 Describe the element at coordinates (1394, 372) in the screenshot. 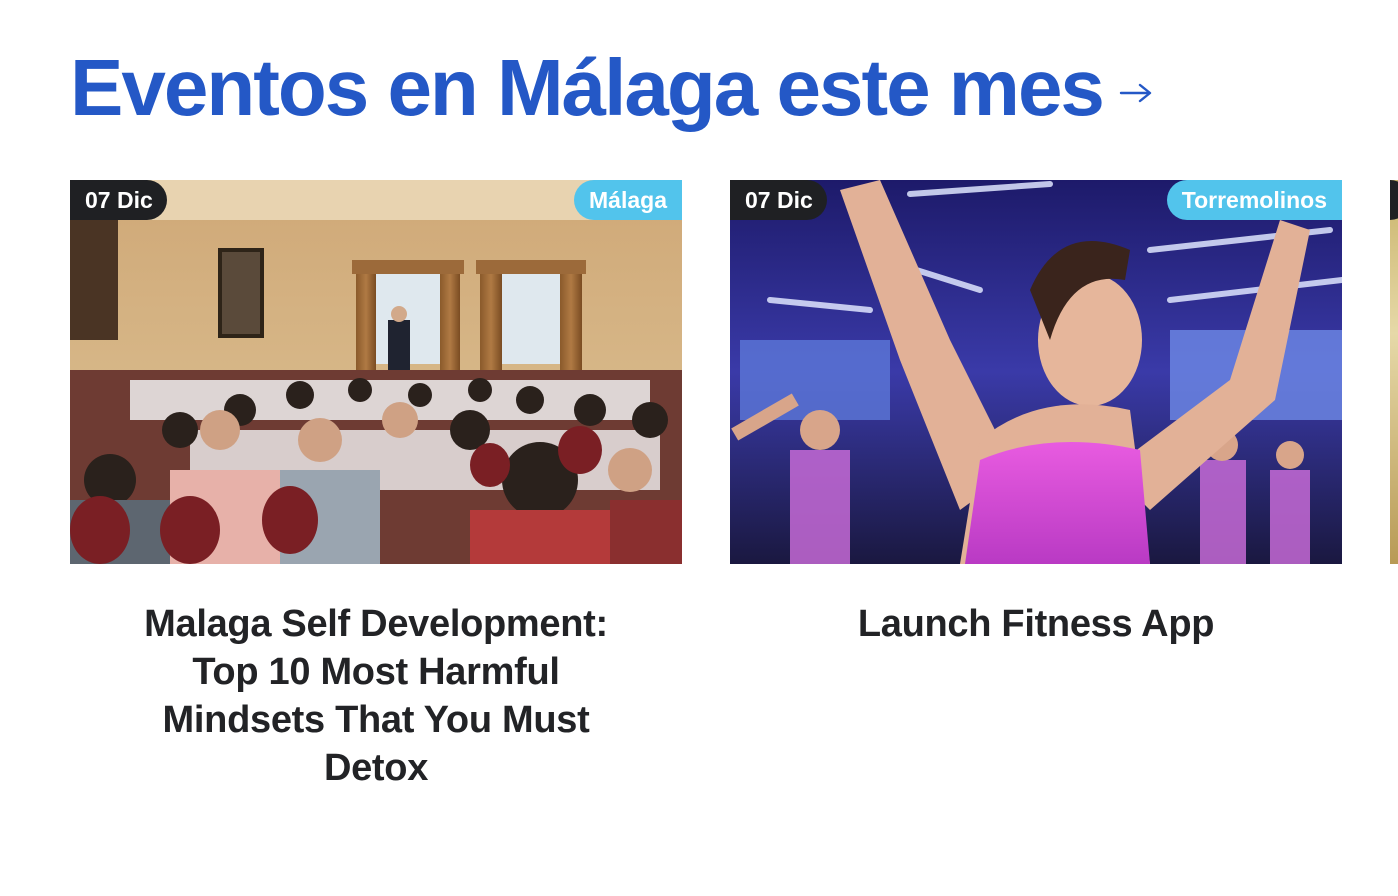

I see `event-card-partial` at that location.